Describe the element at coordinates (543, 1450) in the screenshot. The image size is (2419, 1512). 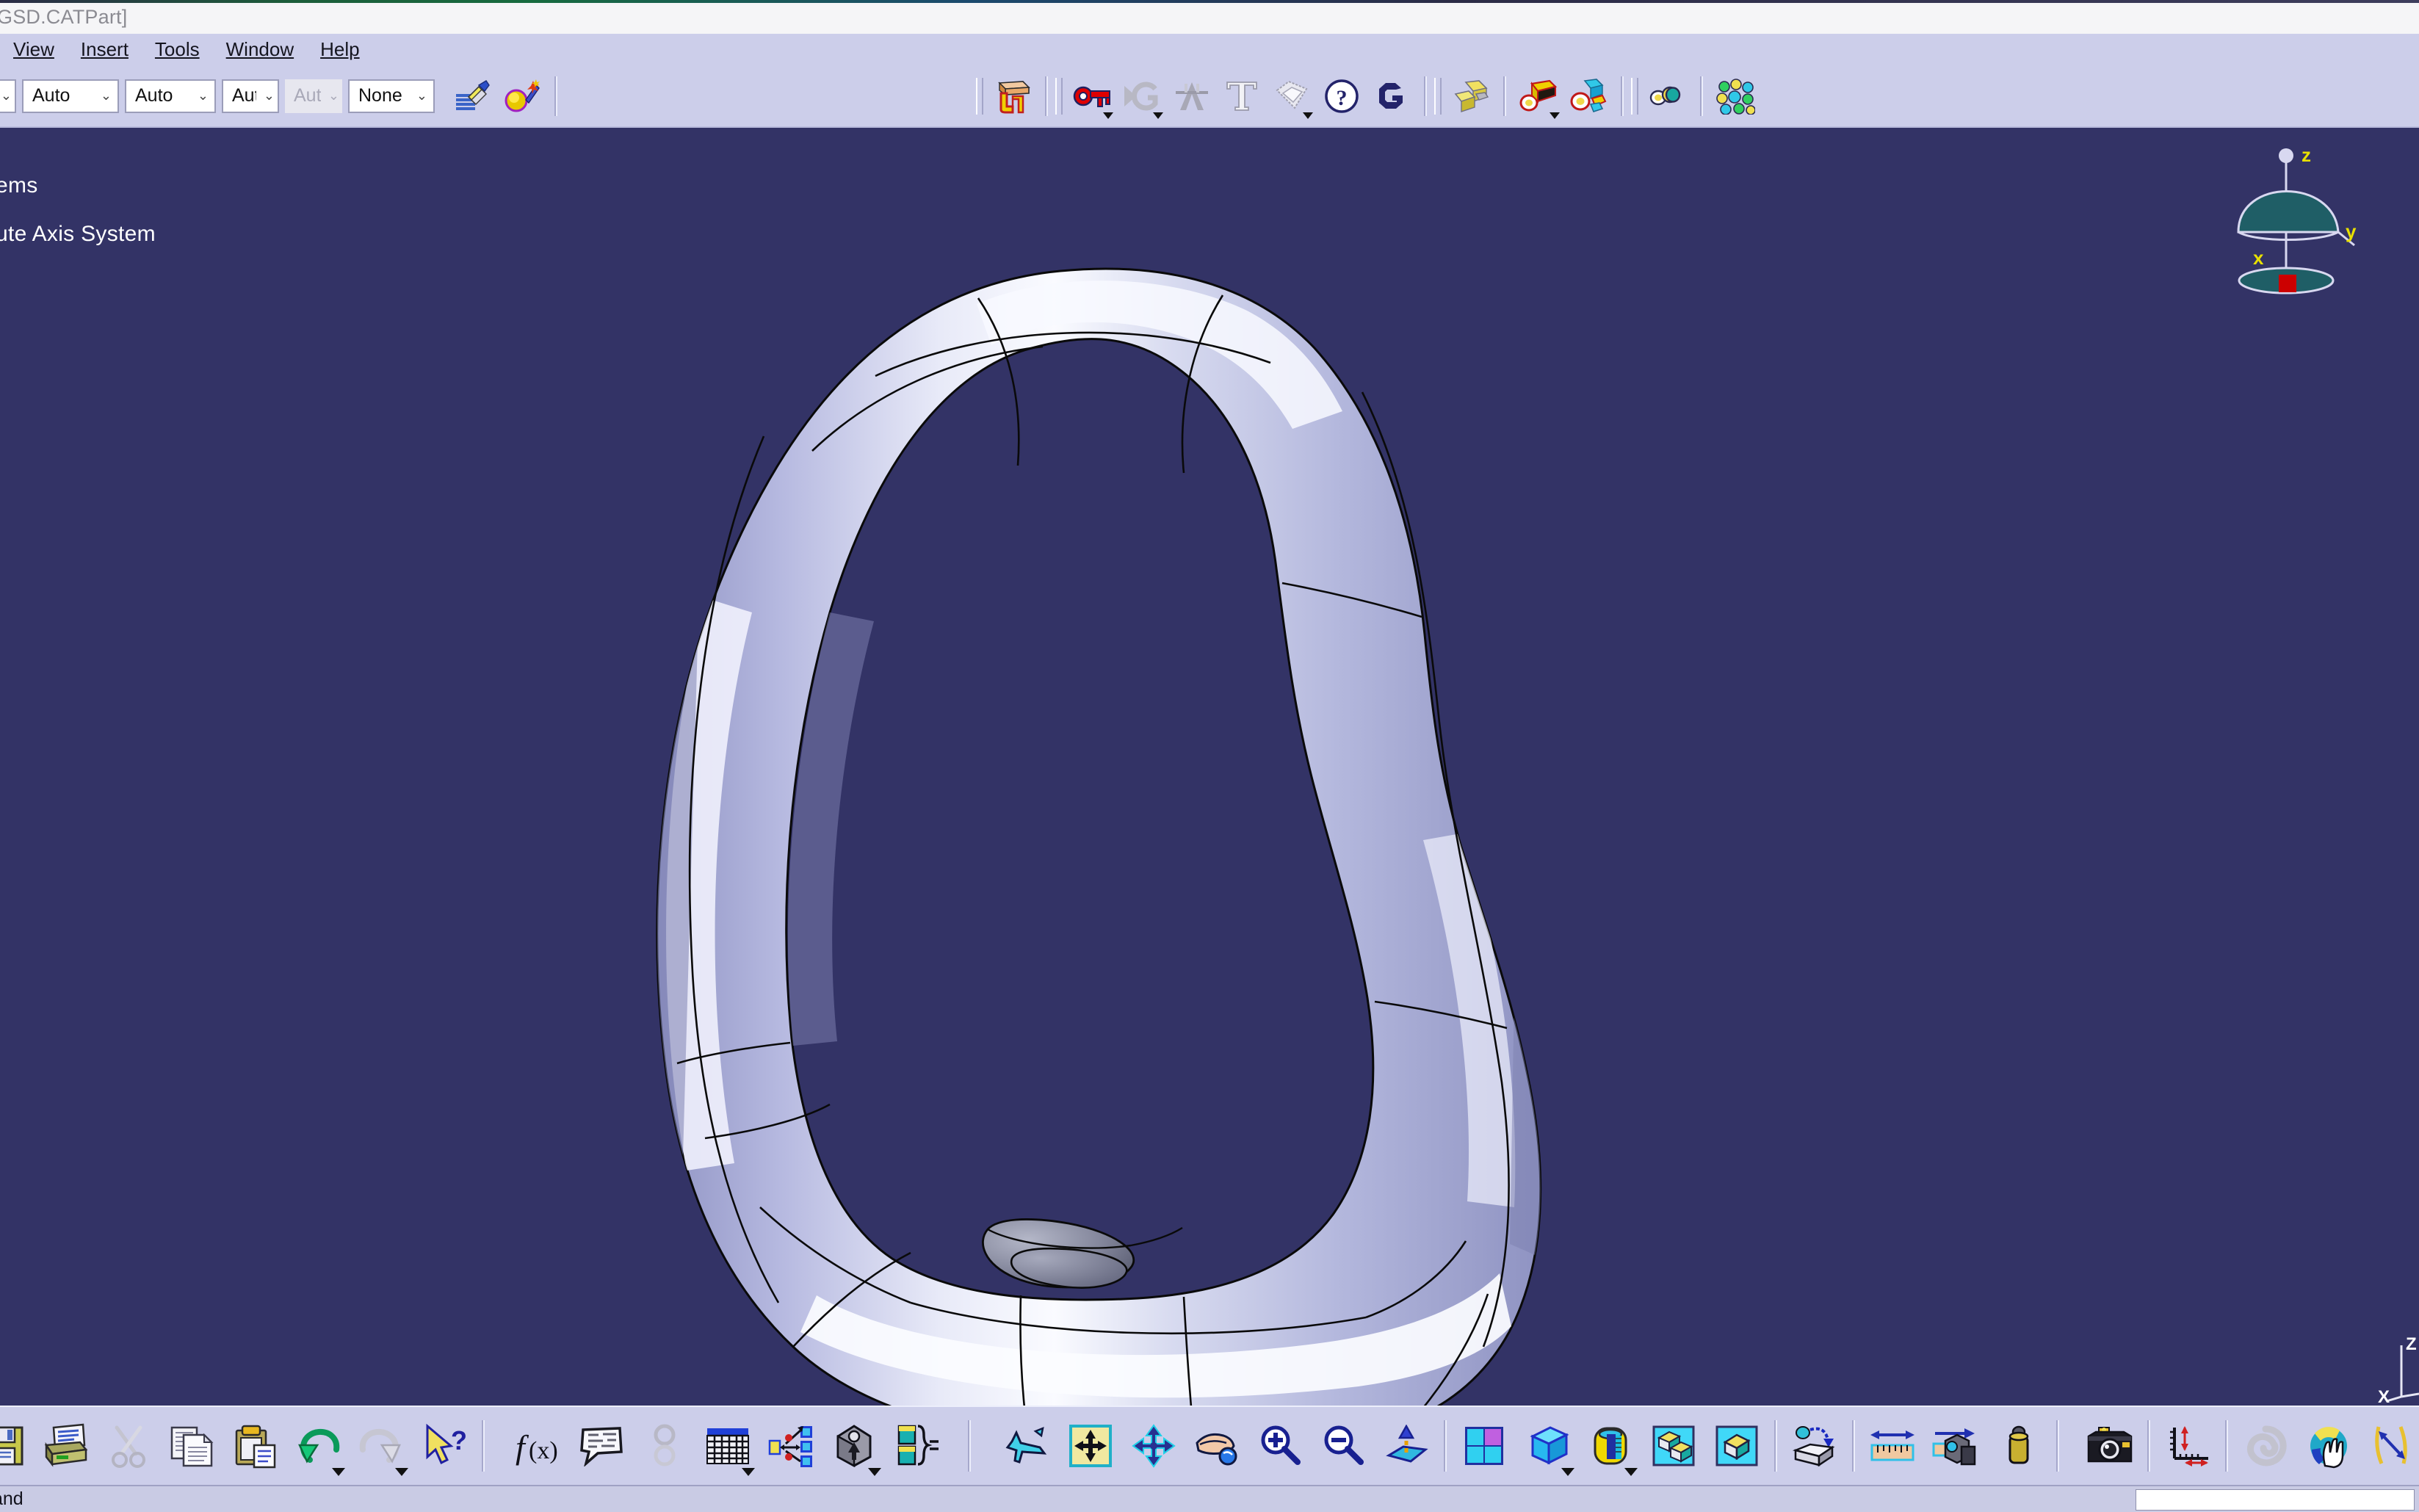
I see `svg-text: (x)` at that location.